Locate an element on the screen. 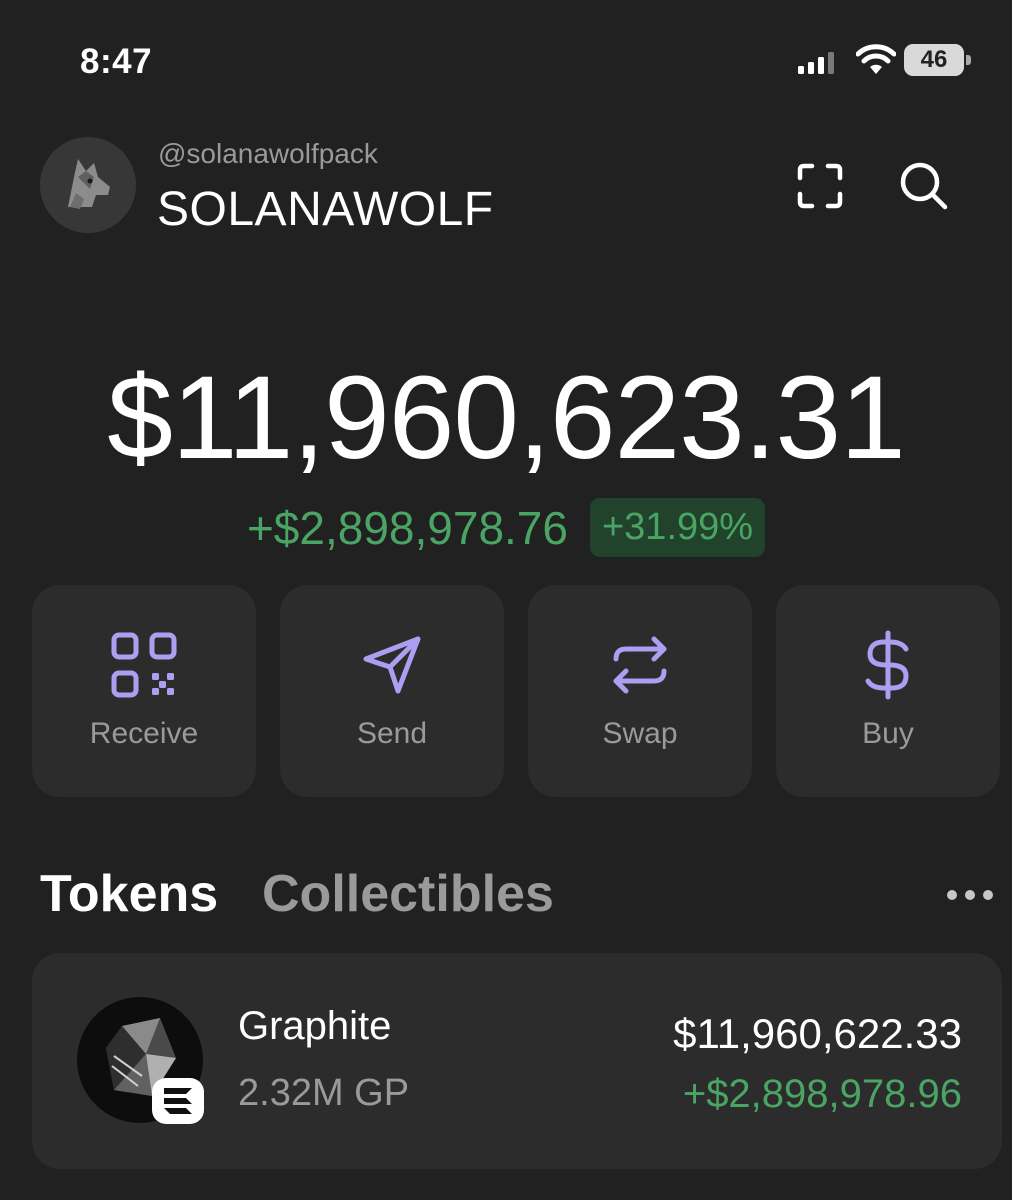 The image size is (1012, 1200). wolf-icon is located at coordinates (89, 184).